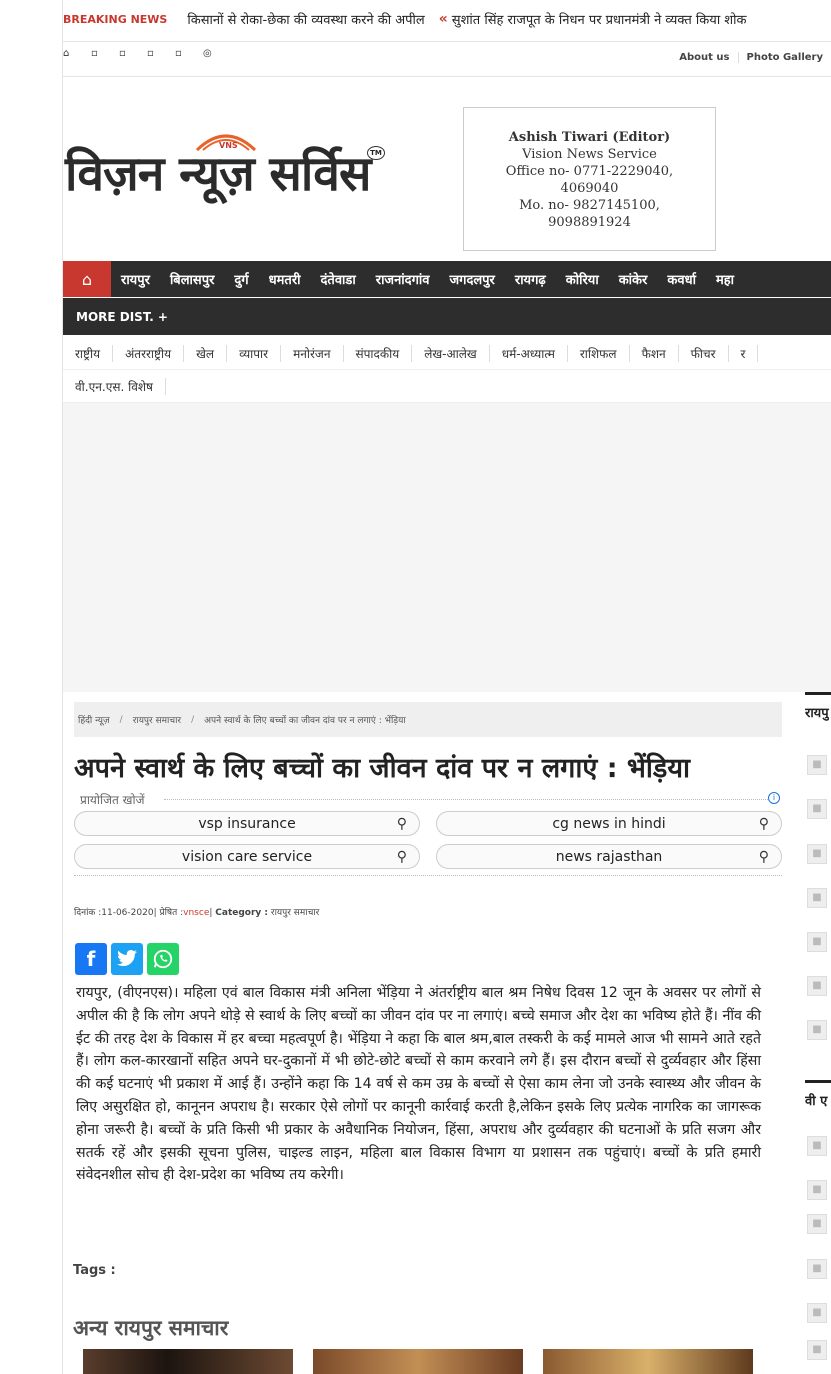 This screenshot has height=1374, width=831. Describe the element at coordinates (88, 353) in the screenshot. I see `nav-category: राष्ट्रीय` at that location.